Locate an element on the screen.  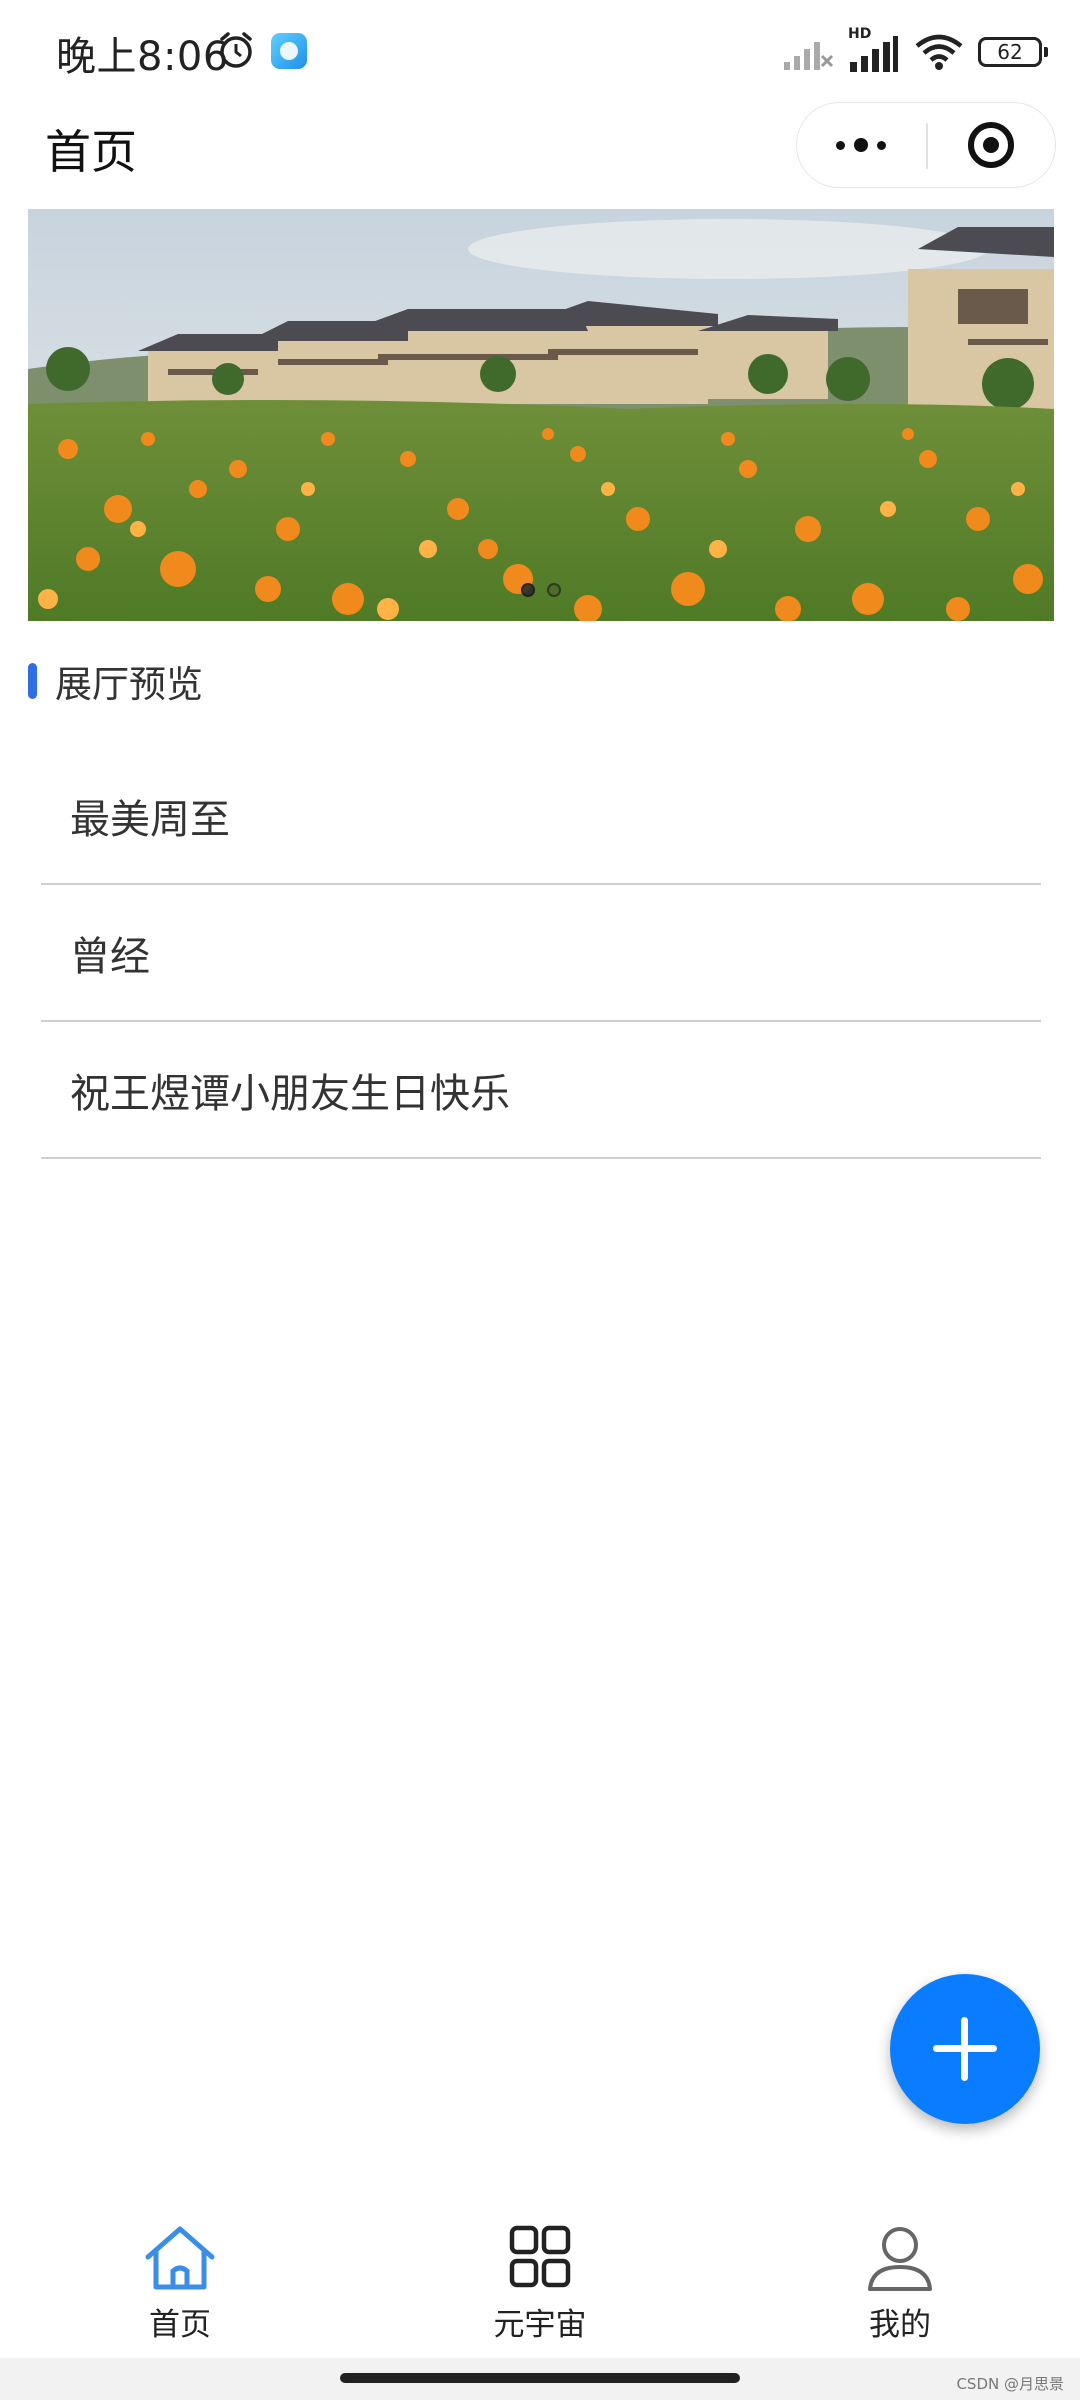
section-header: 展厅预览 is located at coordinates (115, 681).